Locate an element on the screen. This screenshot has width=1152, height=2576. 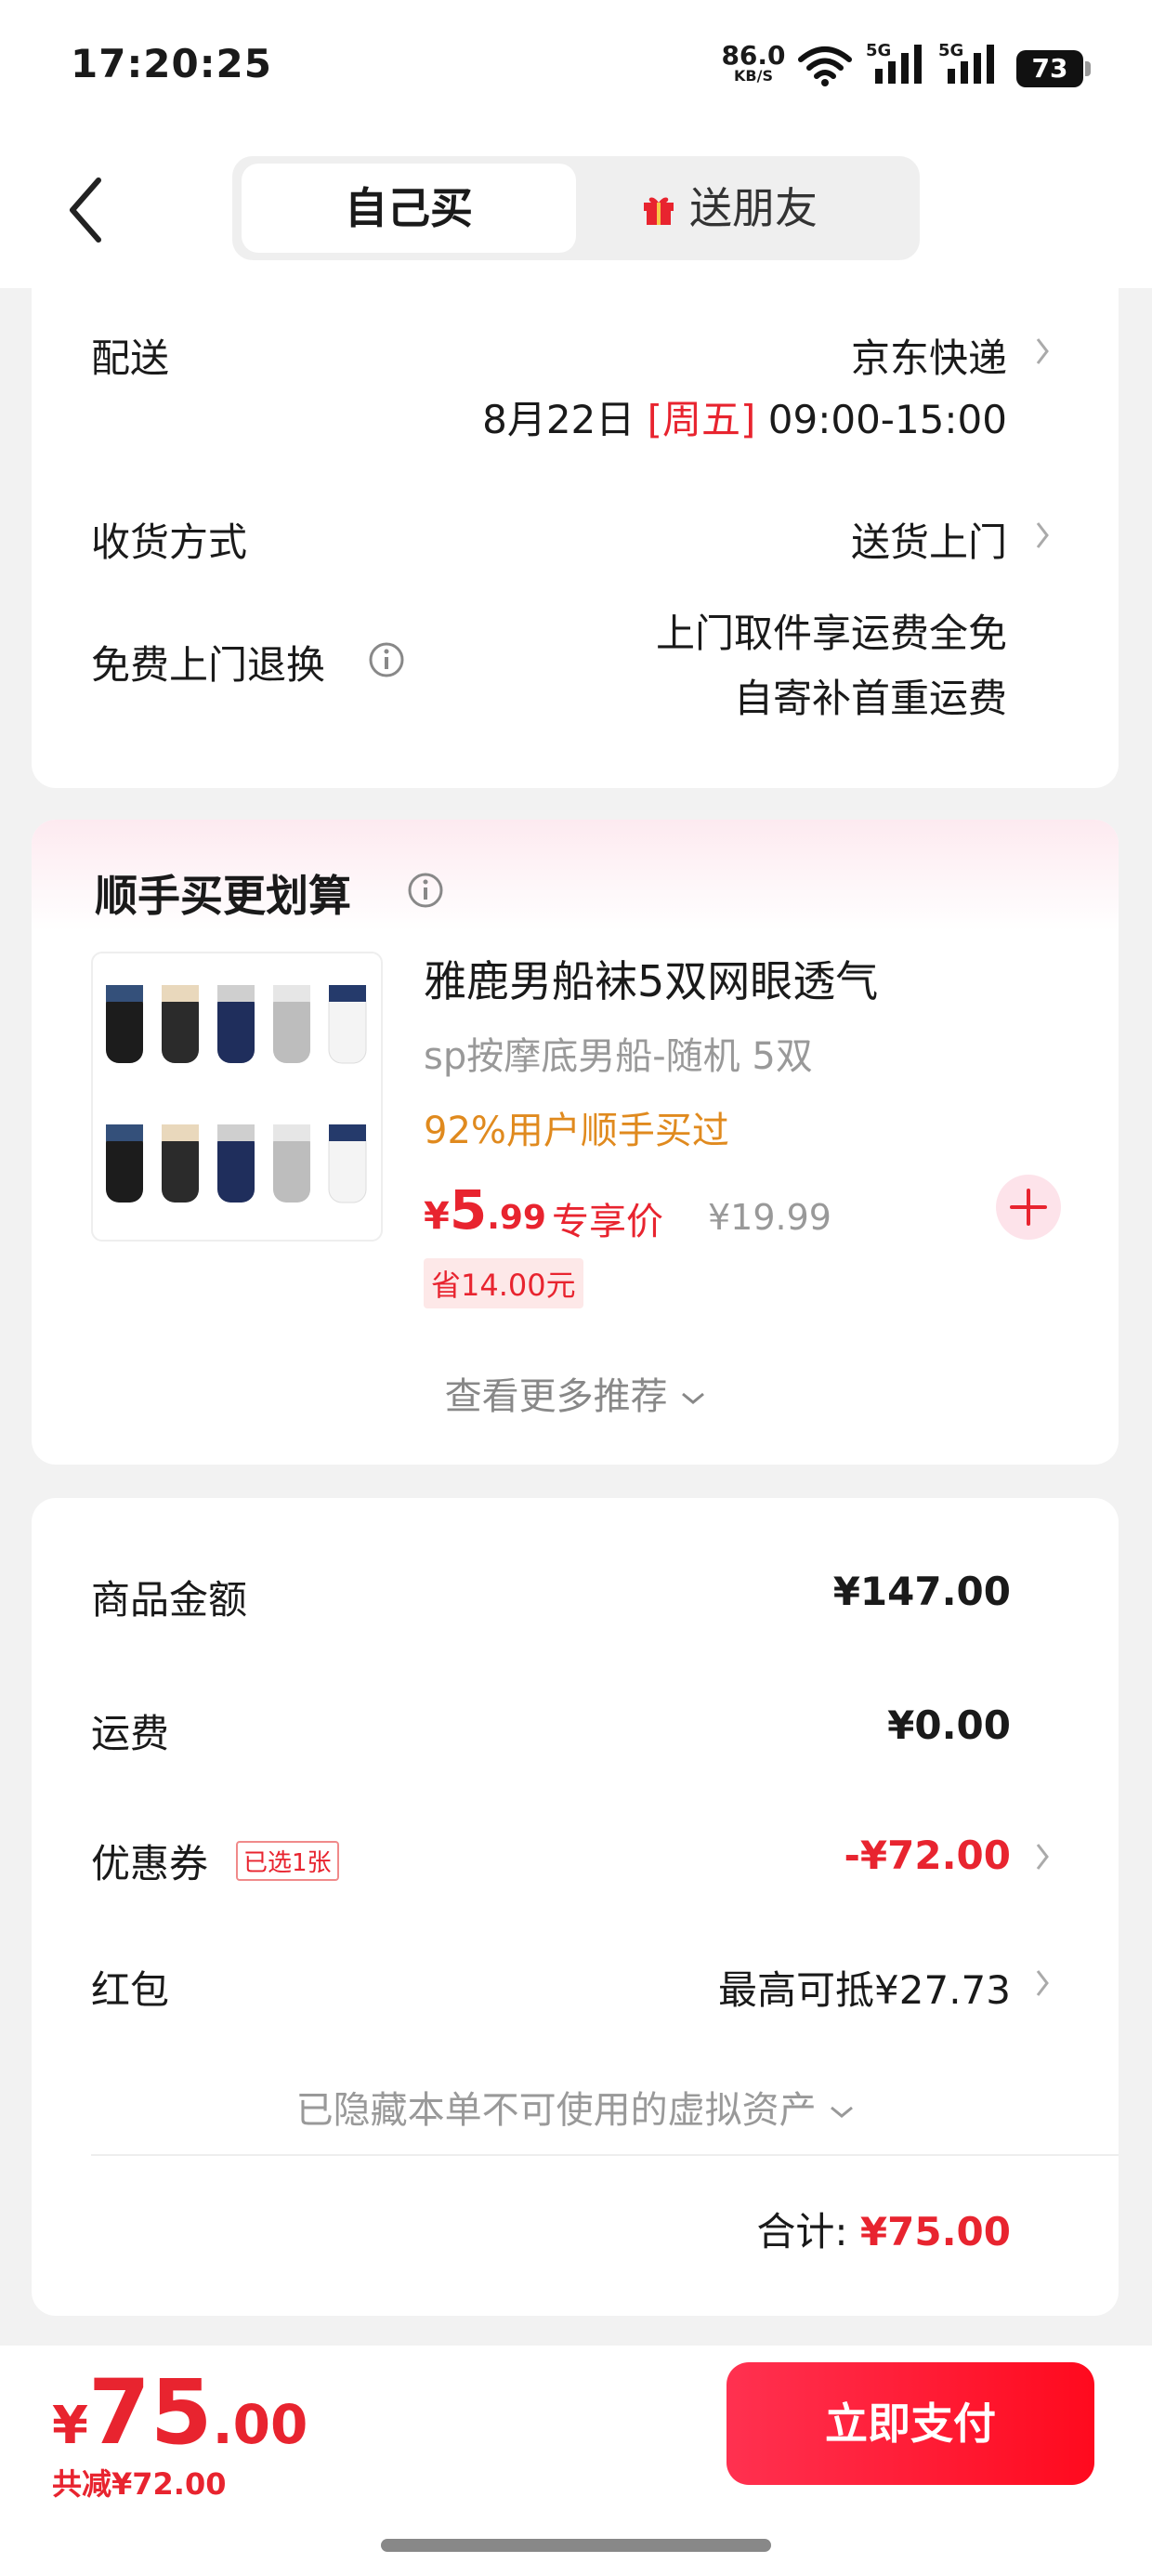
goods-amount-value: ¥147.00 is located at coordinates (921, 1591).